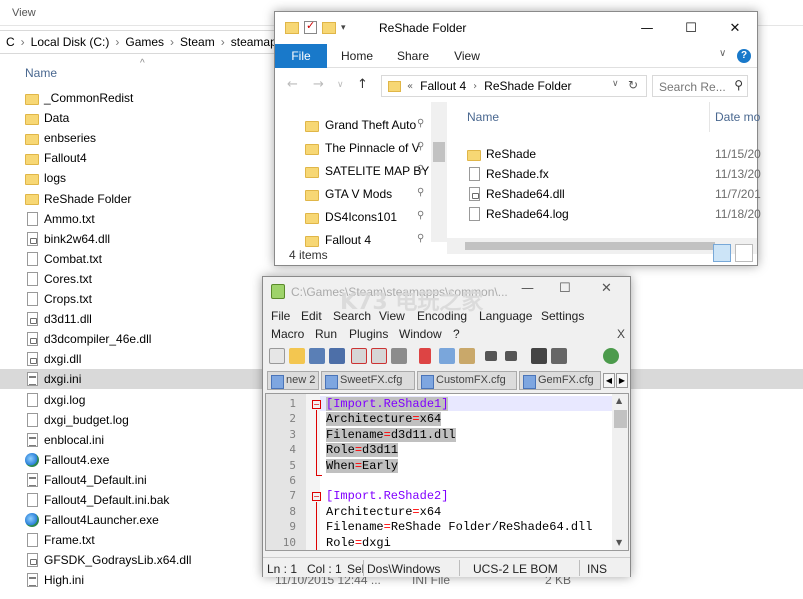 This screenshot has height=599, width=803. Describe the element at coordinates (560, 380) in the screenshot. I see `tab-gemfx-cfg: GemFX.cfg` at that location.